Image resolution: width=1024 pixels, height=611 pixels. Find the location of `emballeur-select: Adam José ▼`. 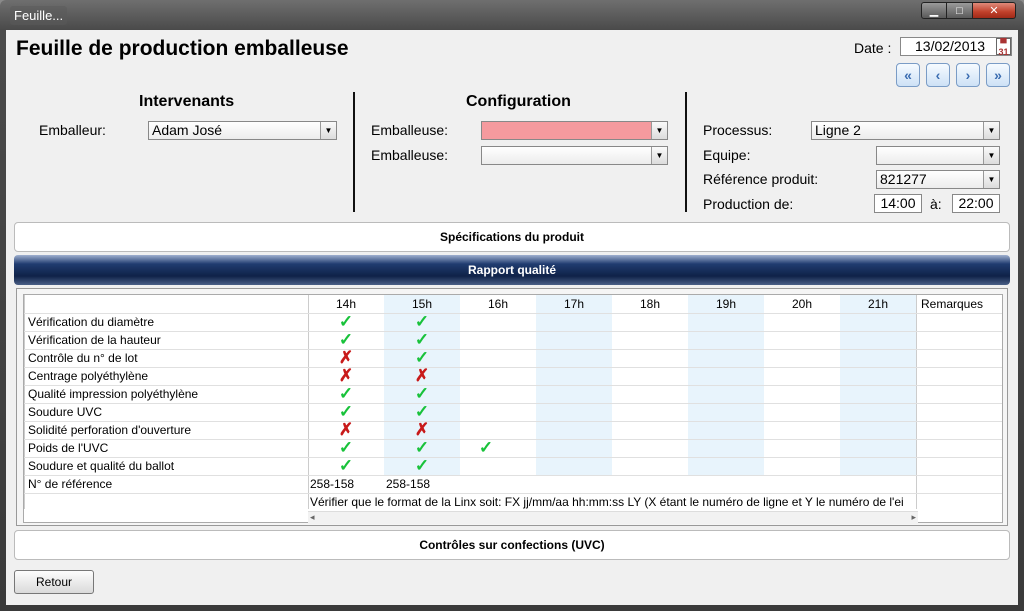

emballeur-select: Adam José ▼ is located at coordinates (242, 130).